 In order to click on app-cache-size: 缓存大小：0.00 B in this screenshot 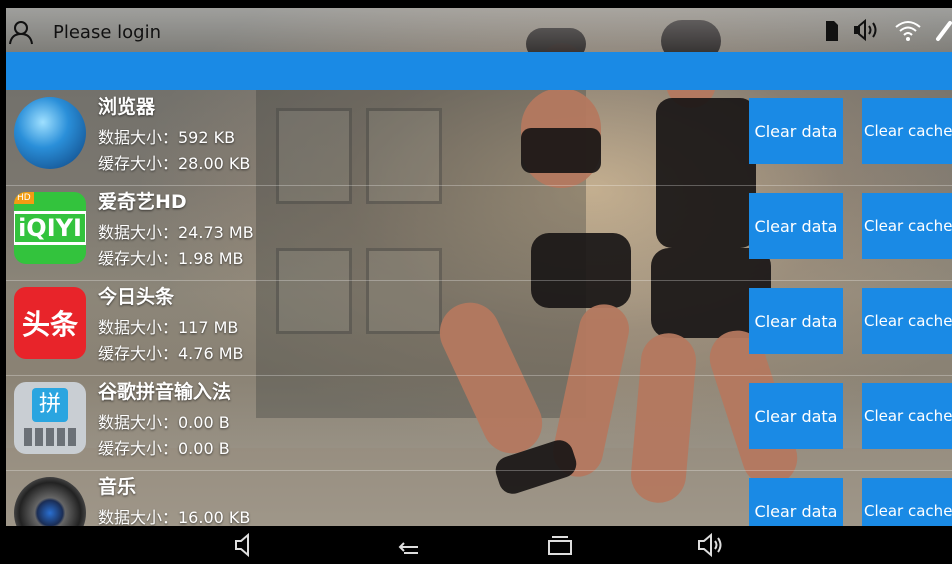, I will do `click(164, 448)`.